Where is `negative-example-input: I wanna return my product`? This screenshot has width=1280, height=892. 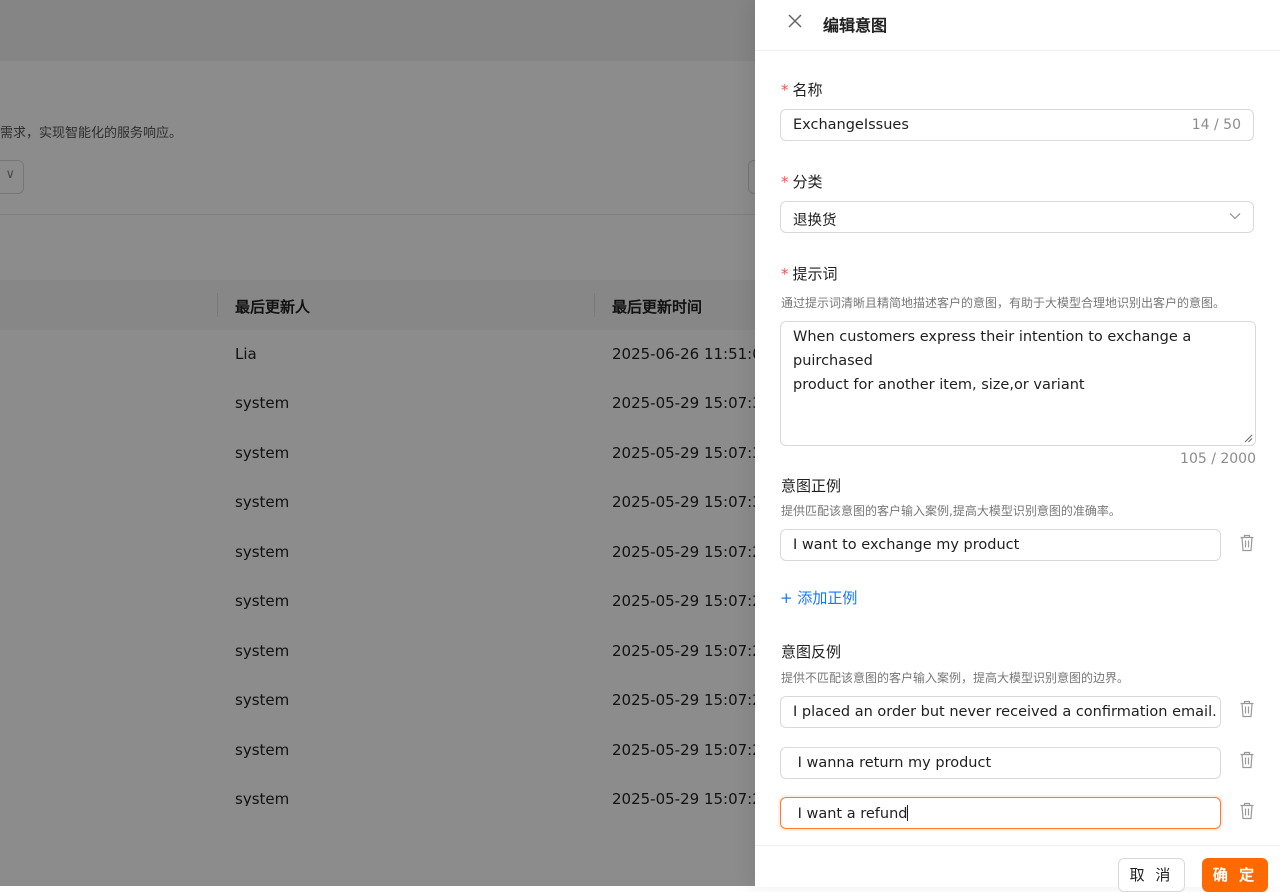 negative-example-input: I wanna return my product is located at coordinates (1000, 763).